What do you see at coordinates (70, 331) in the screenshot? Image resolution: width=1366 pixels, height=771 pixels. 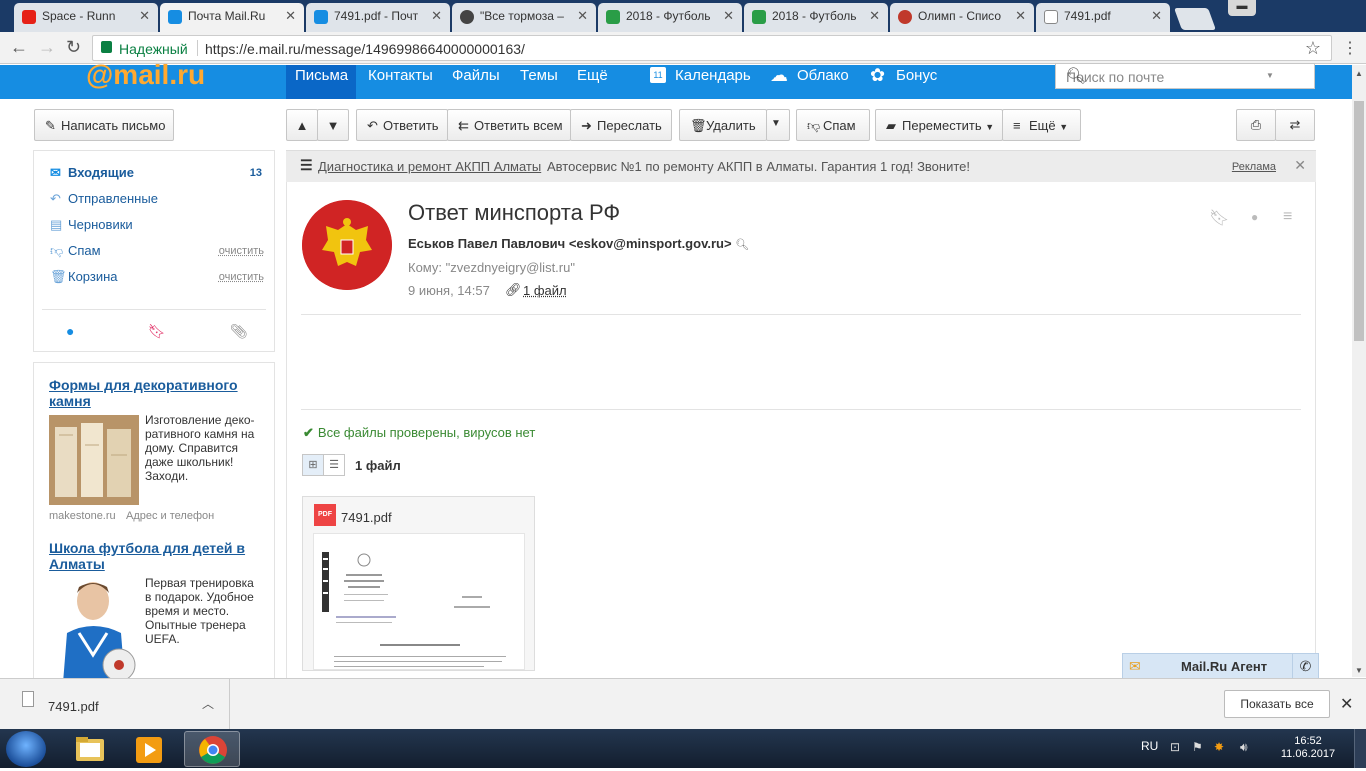 I see `unread-filter-icon: ●` at bounding box center [70, 331].